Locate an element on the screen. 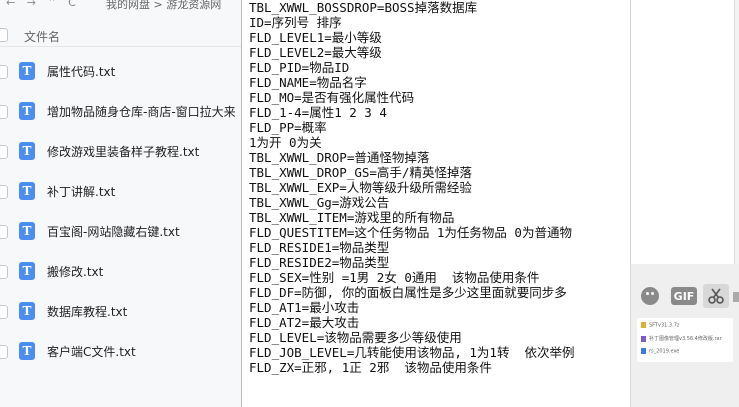  file-row: T 客户端C文件.txt is located at coordinates (120, 352).